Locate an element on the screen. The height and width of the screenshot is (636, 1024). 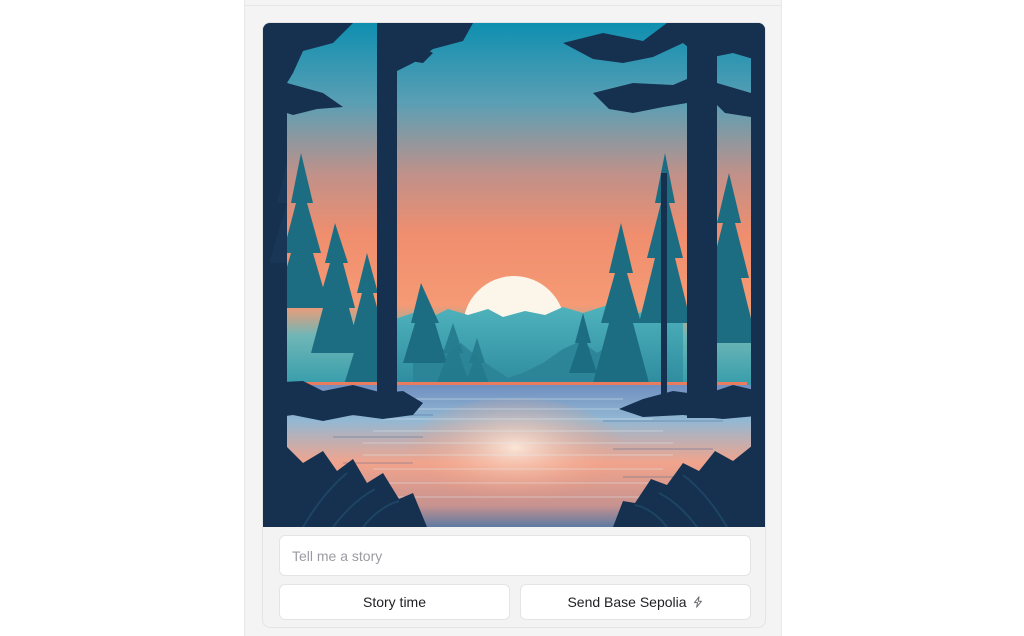
story-time-button: Story time is located at coordinates (394, 602).